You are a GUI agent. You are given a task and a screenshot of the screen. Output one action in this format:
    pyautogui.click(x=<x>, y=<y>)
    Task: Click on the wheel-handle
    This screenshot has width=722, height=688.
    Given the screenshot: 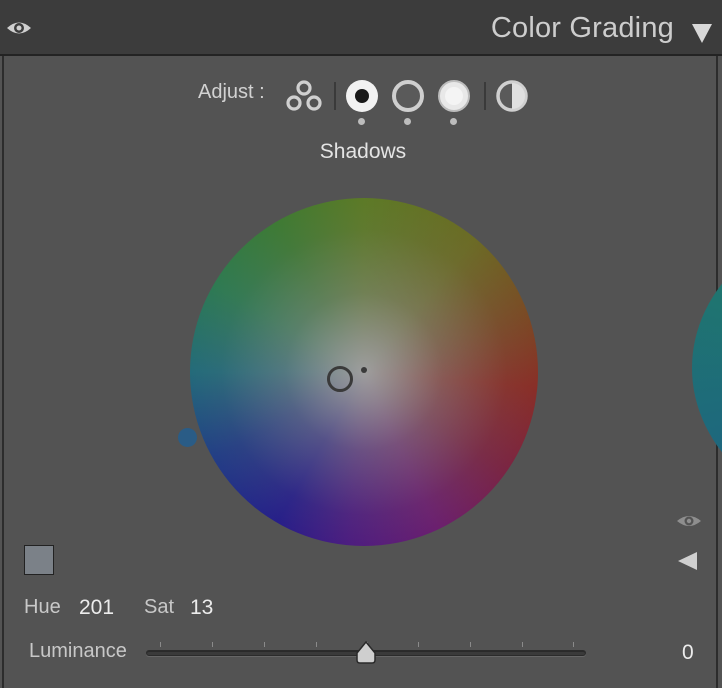 What is the action you would take?
    pyautogui.click(x=340, y=379)
    